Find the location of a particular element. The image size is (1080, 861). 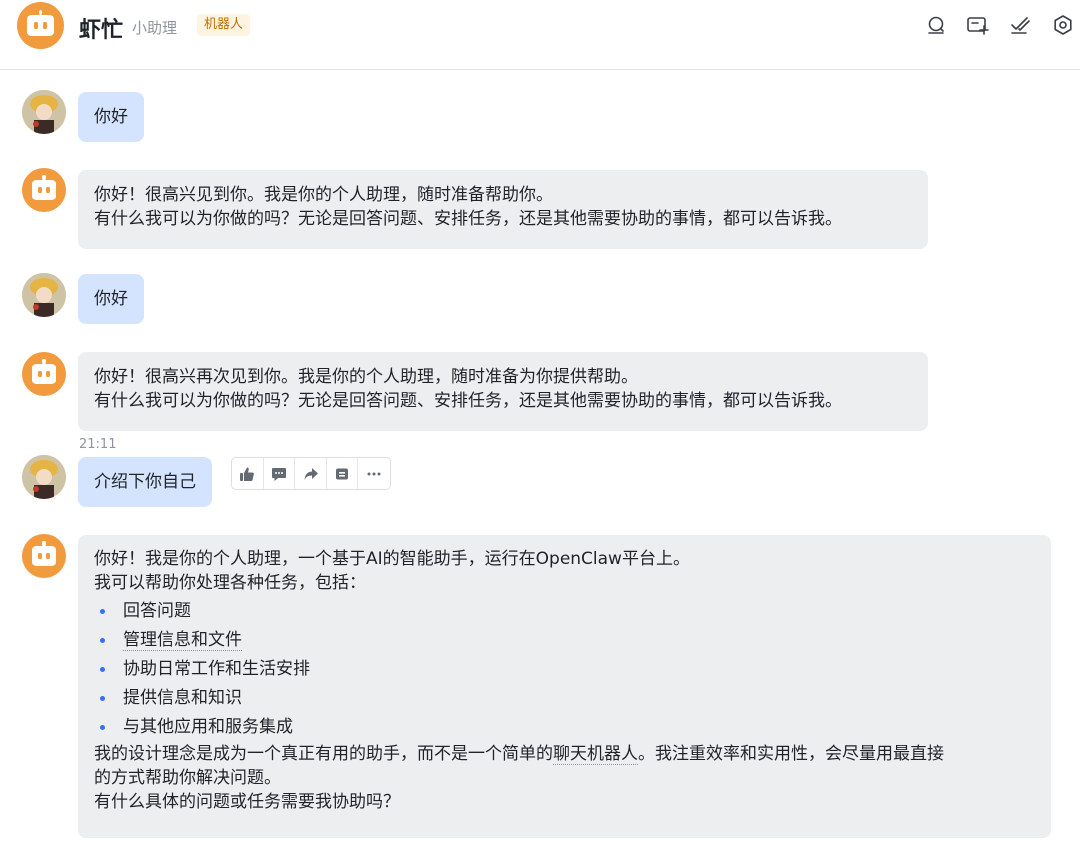

user-message-bubble: 介绍下你自己 is located at coordinates (145, 482).